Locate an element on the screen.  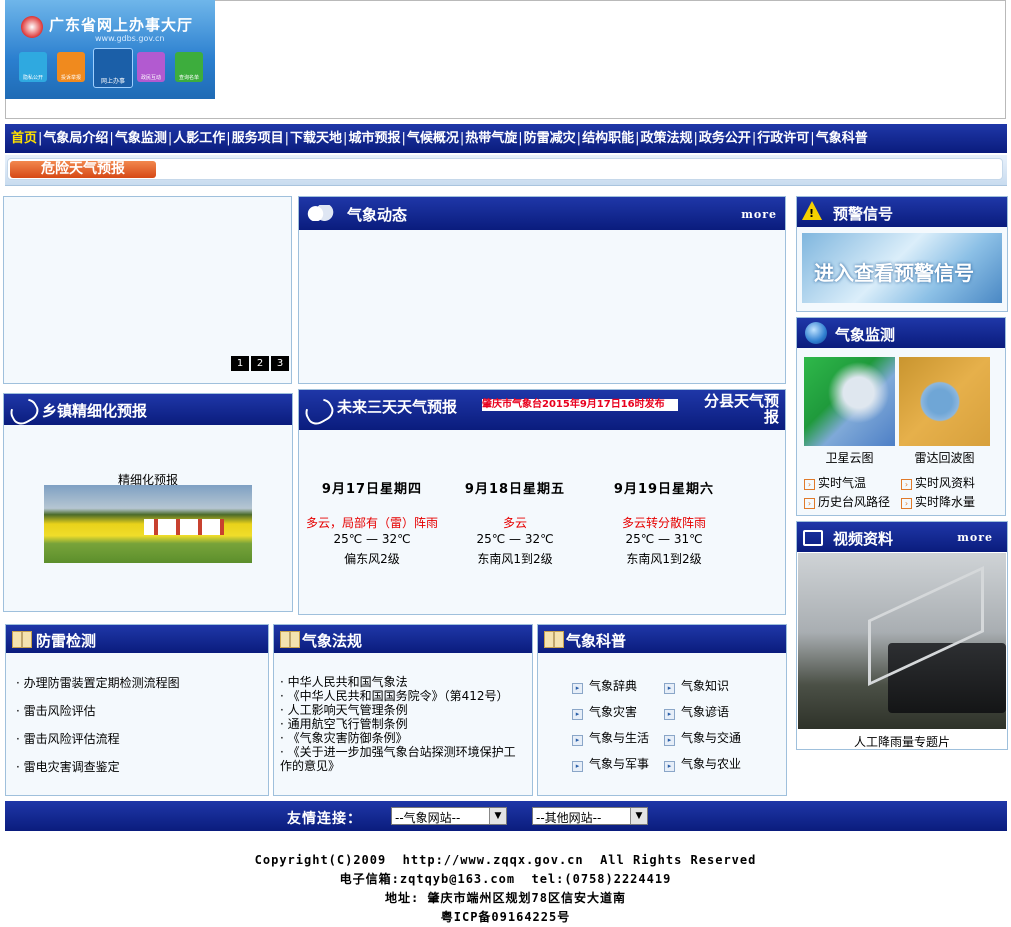
nav-item: 下载天地 is located at coordinates (316, 138).